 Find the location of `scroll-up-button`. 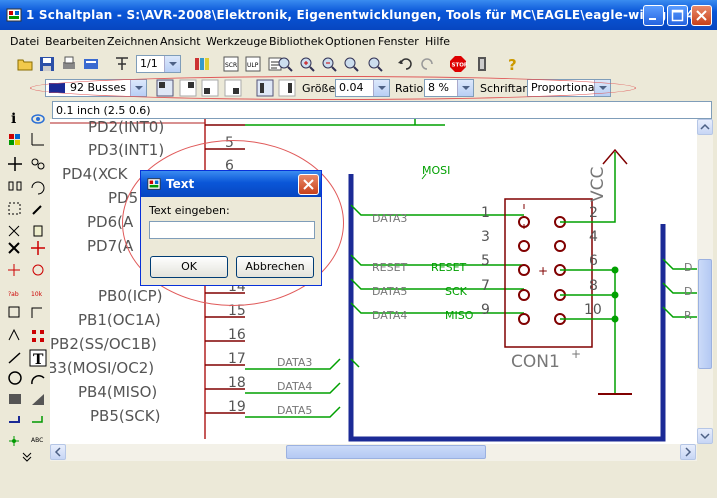

scroll-up-button is located at coordinates (705, 127).